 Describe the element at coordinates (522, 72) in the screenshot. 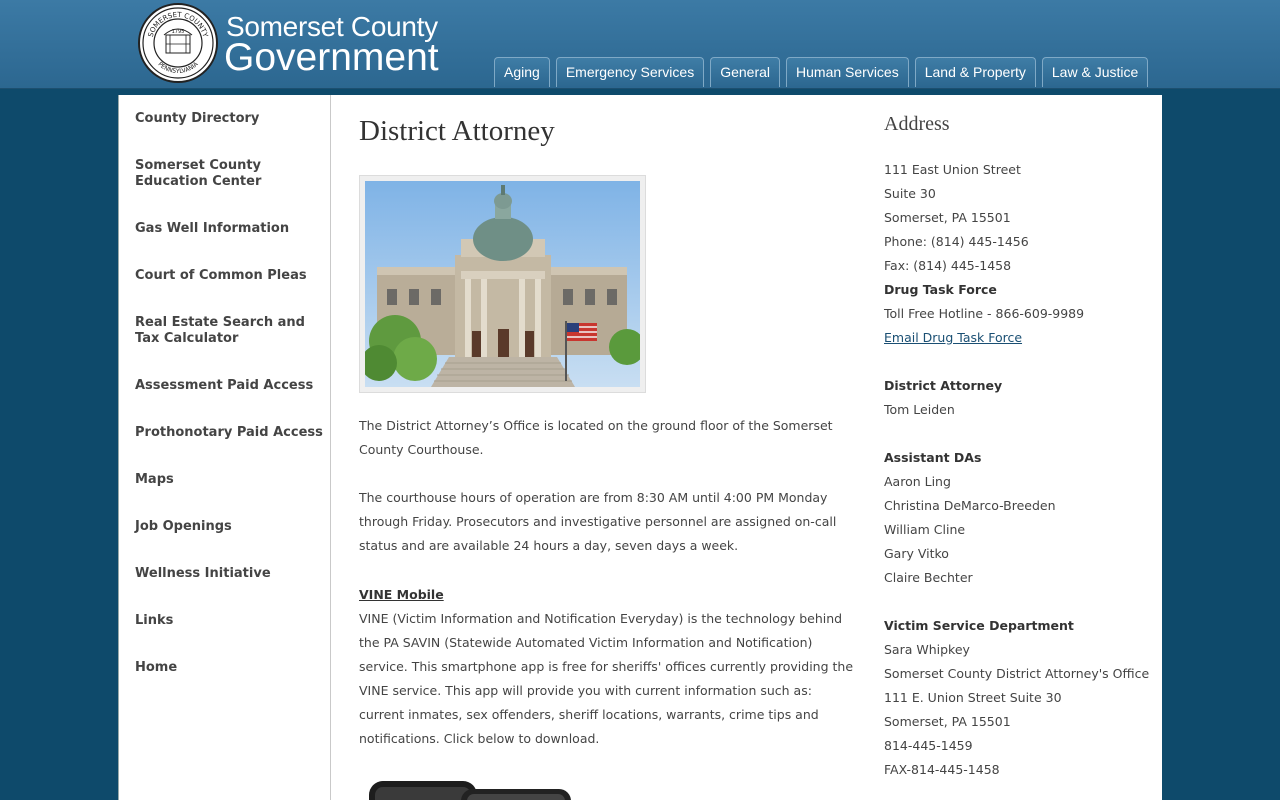

I see `nav-tab-aging: Aging` at that location.